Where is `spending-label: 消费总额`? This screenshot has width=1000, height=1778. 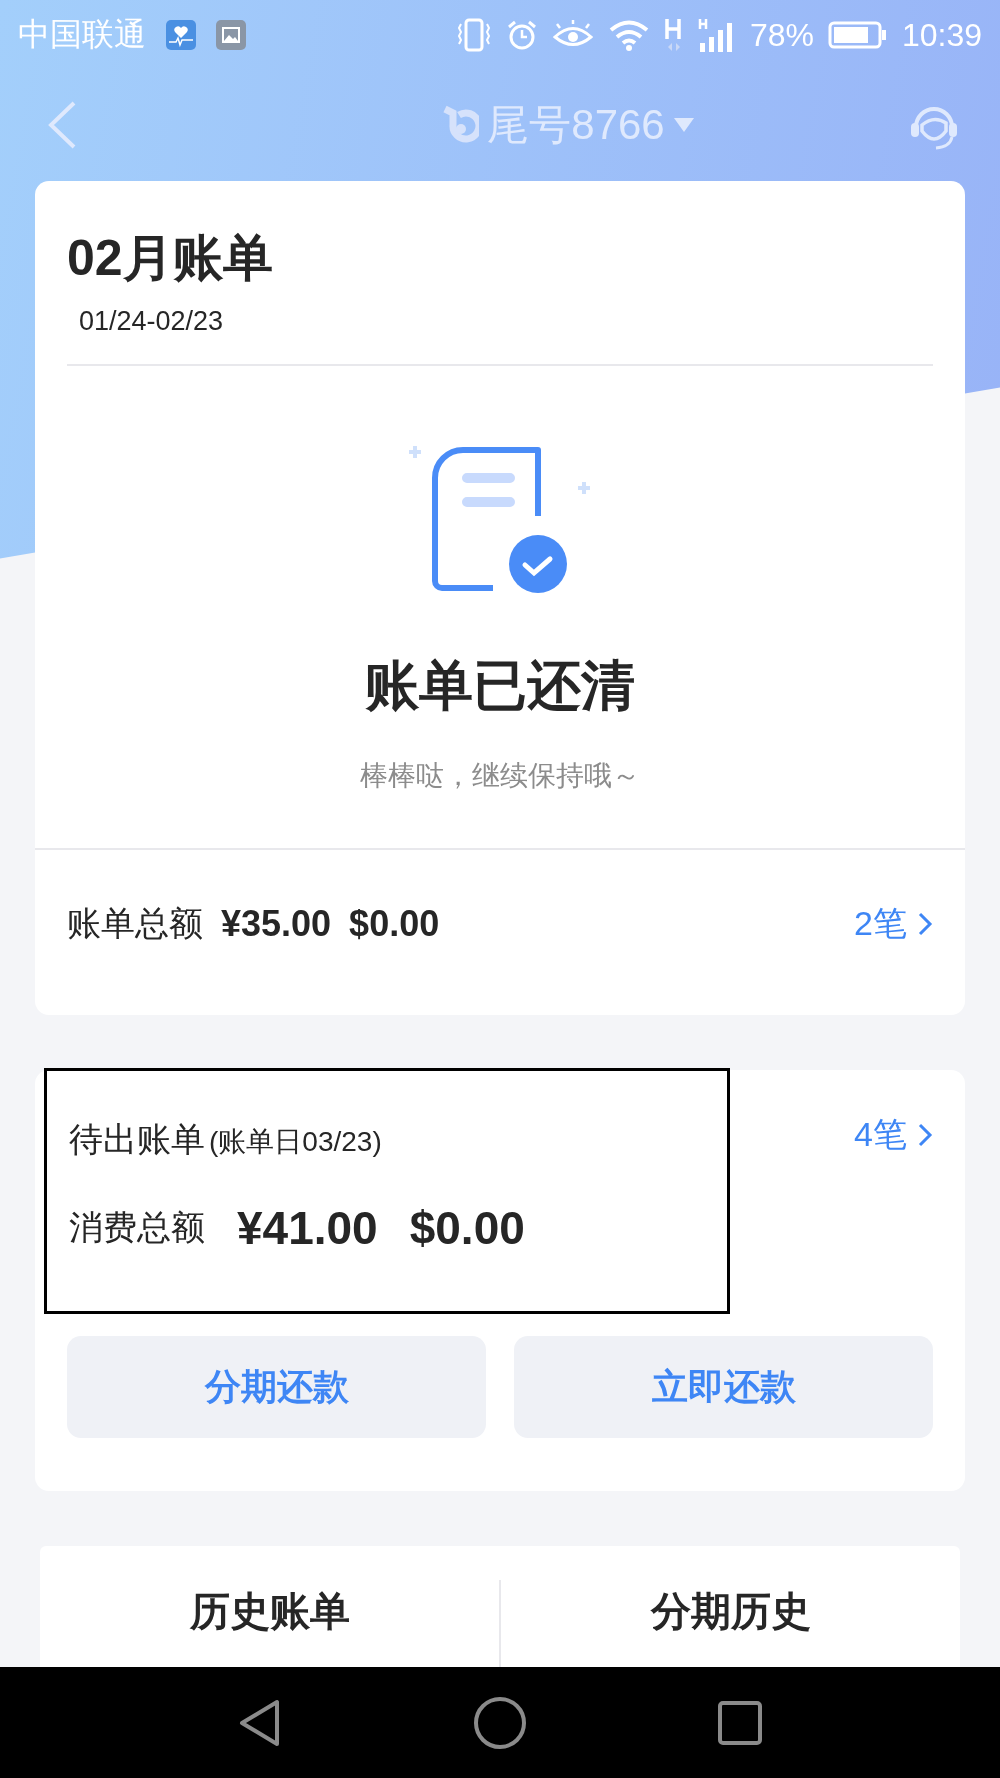
spending-label: 消费总额 is located at coordinates (137, 1227).